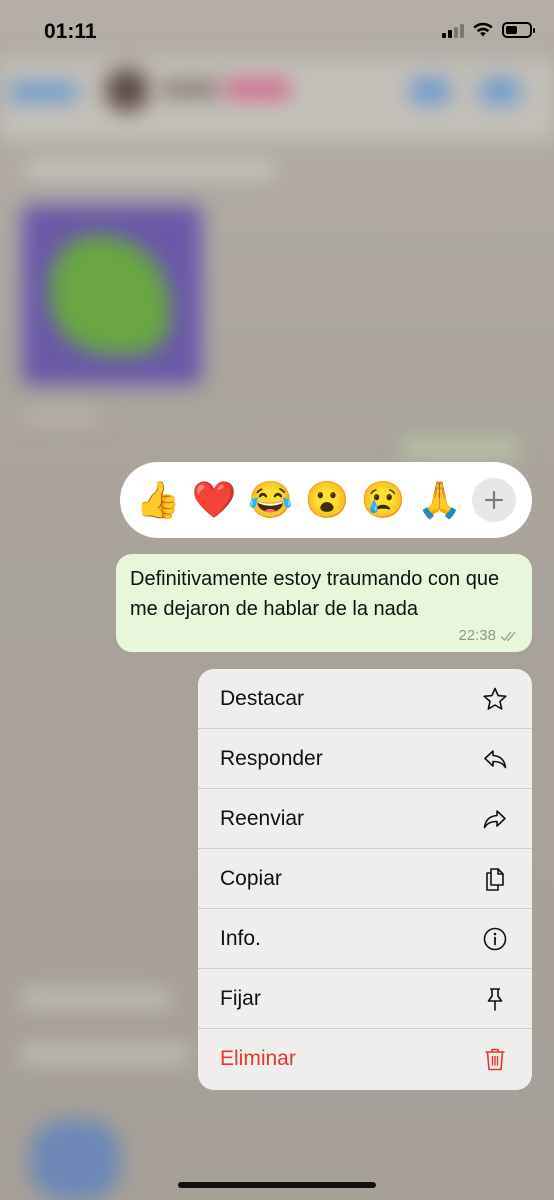 The width and height of the screenshot is (554, 1200). I want to click on status-icons, so click(488, 30).